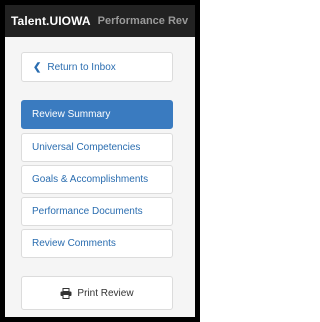  I want to click on chevron-left-icon: ❮, so click(37, 67).